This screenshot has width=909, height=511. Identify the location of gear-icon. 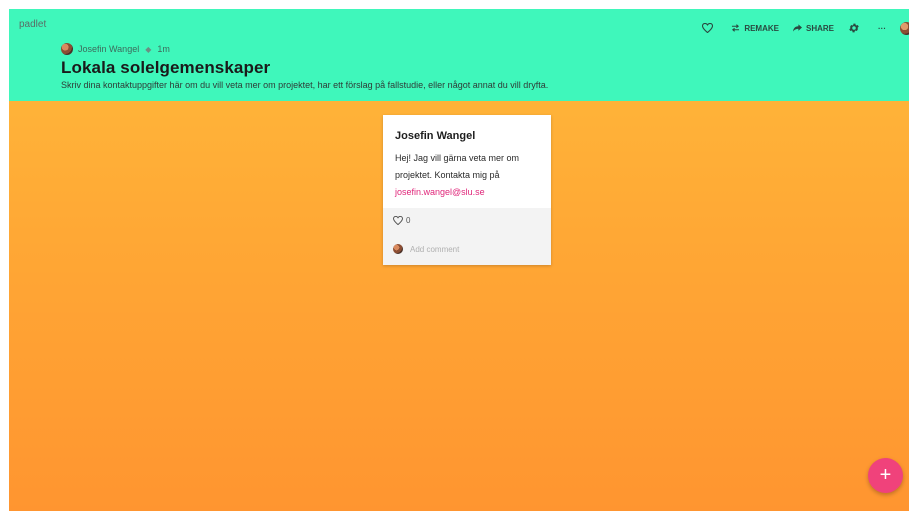
(854, 28).